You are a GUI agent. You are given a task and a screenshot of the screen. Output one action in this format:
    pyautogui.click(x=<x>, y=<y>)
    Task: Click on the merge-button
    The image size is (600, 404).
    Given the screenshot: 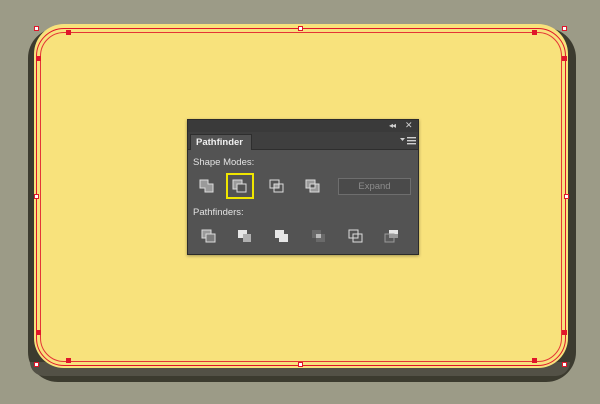 What is the action you would take?
    pyautogui.click(x=282, y=236)
    